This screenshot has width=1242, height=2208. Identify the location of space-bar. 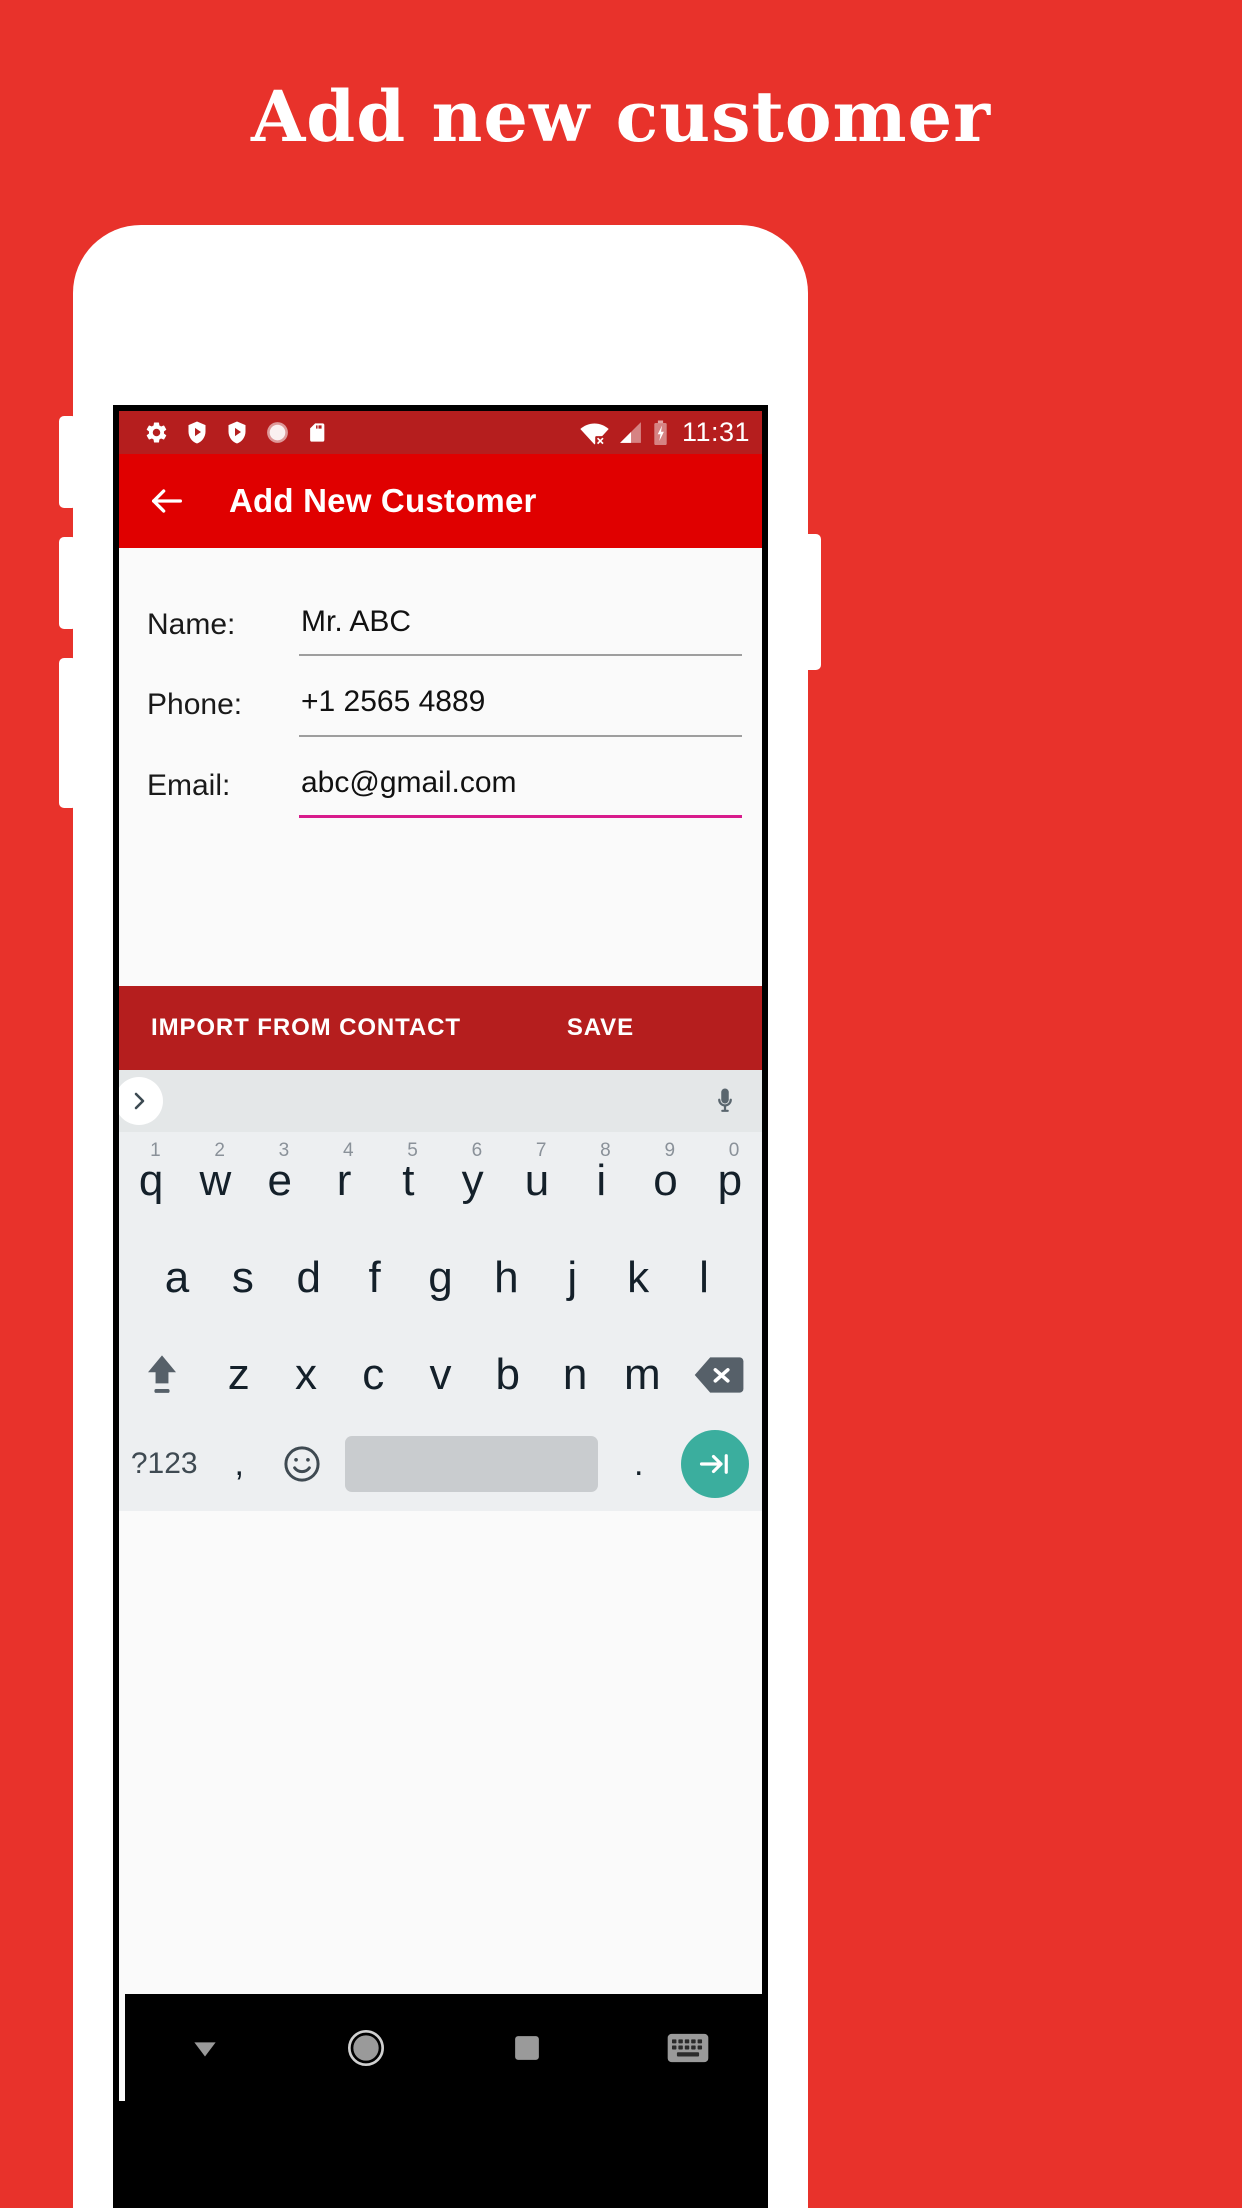
(472, 1464).